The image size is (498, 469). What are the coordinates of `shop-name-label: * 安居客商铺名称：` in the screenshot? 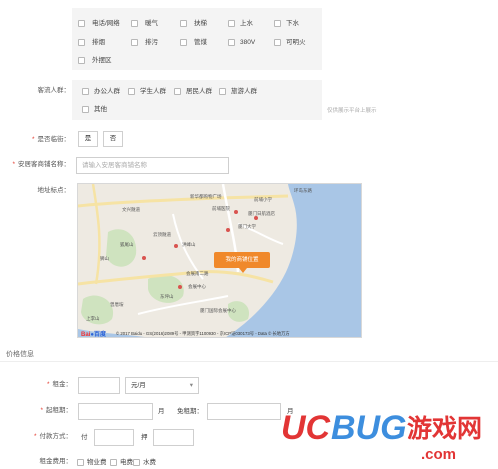 It's located at (41, 164).